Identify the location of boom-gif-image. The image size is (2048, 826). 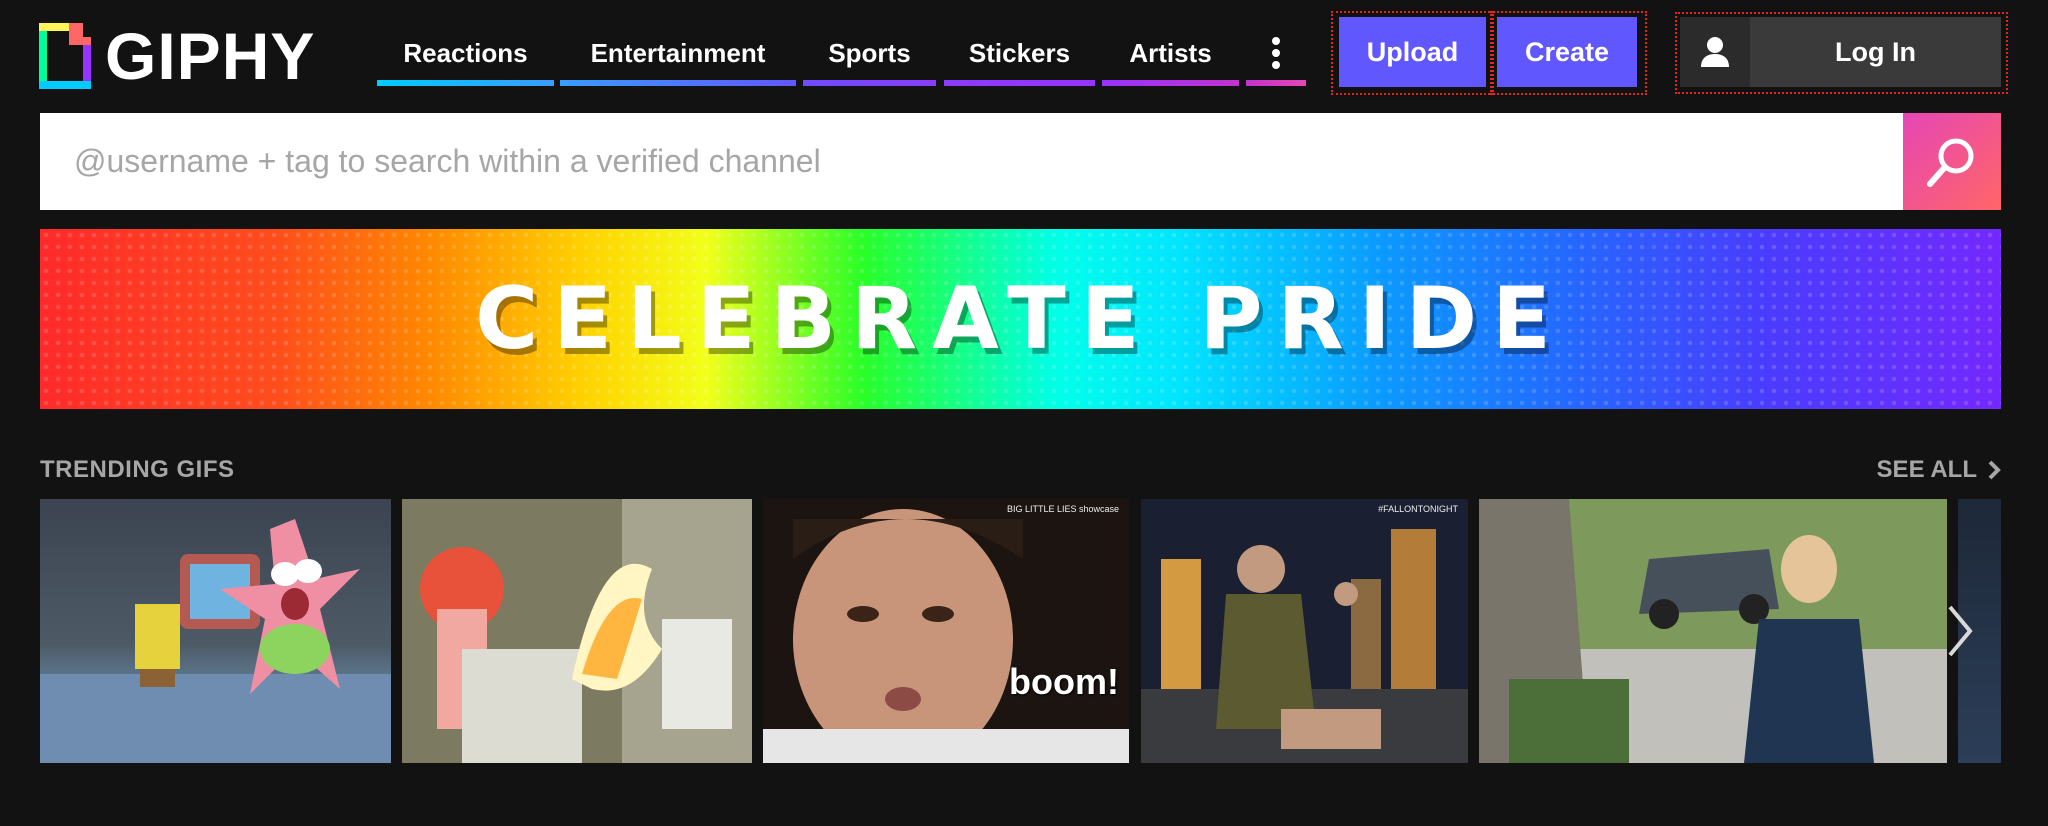
(946, 631).